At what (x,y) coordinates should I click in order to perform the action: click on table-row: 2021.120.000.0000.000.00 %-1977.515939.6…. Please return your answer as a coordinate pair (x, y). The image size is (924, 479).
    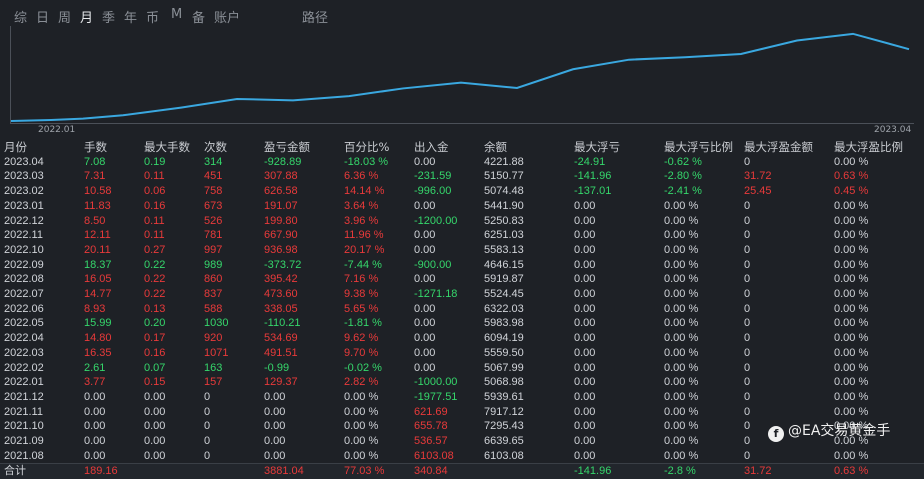
    Looking at the image, I should click on (462, 397).